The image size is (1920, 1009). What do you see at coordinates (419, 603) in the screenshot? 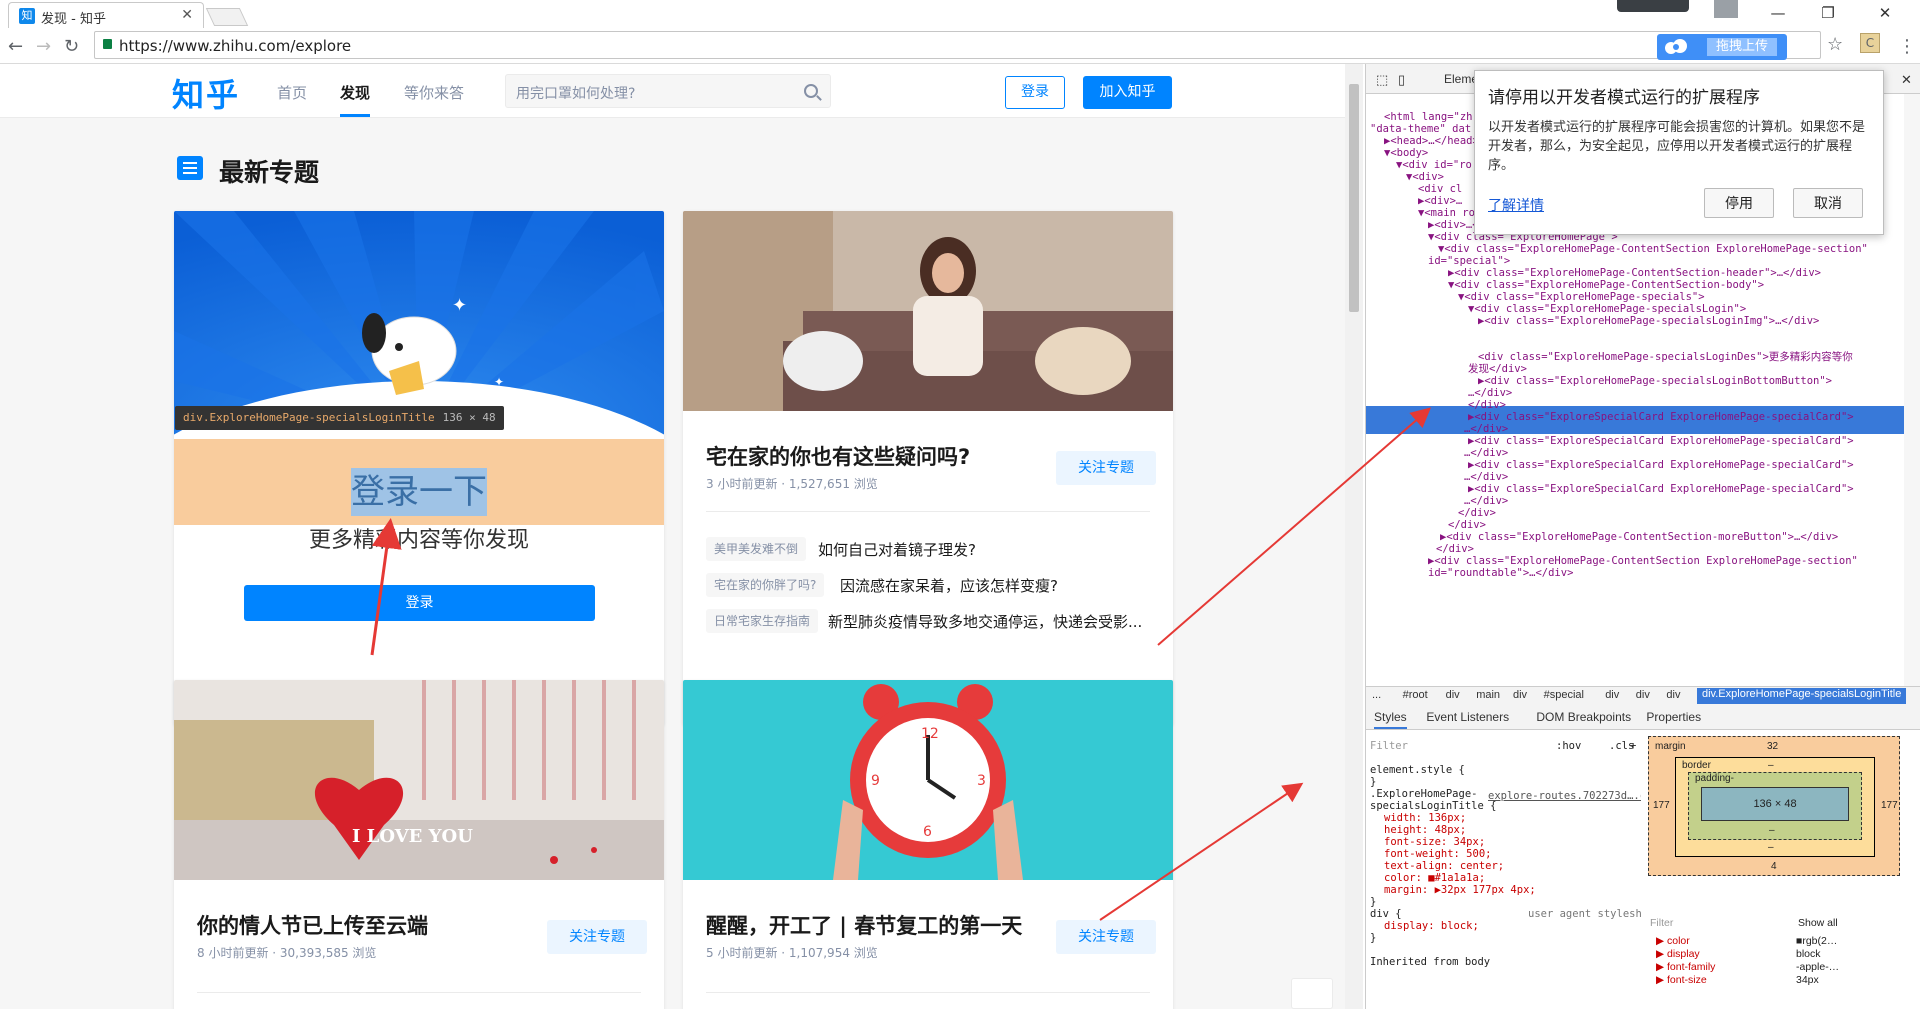
I see `login-card-button: 登录` at bounding box center [419, 603].